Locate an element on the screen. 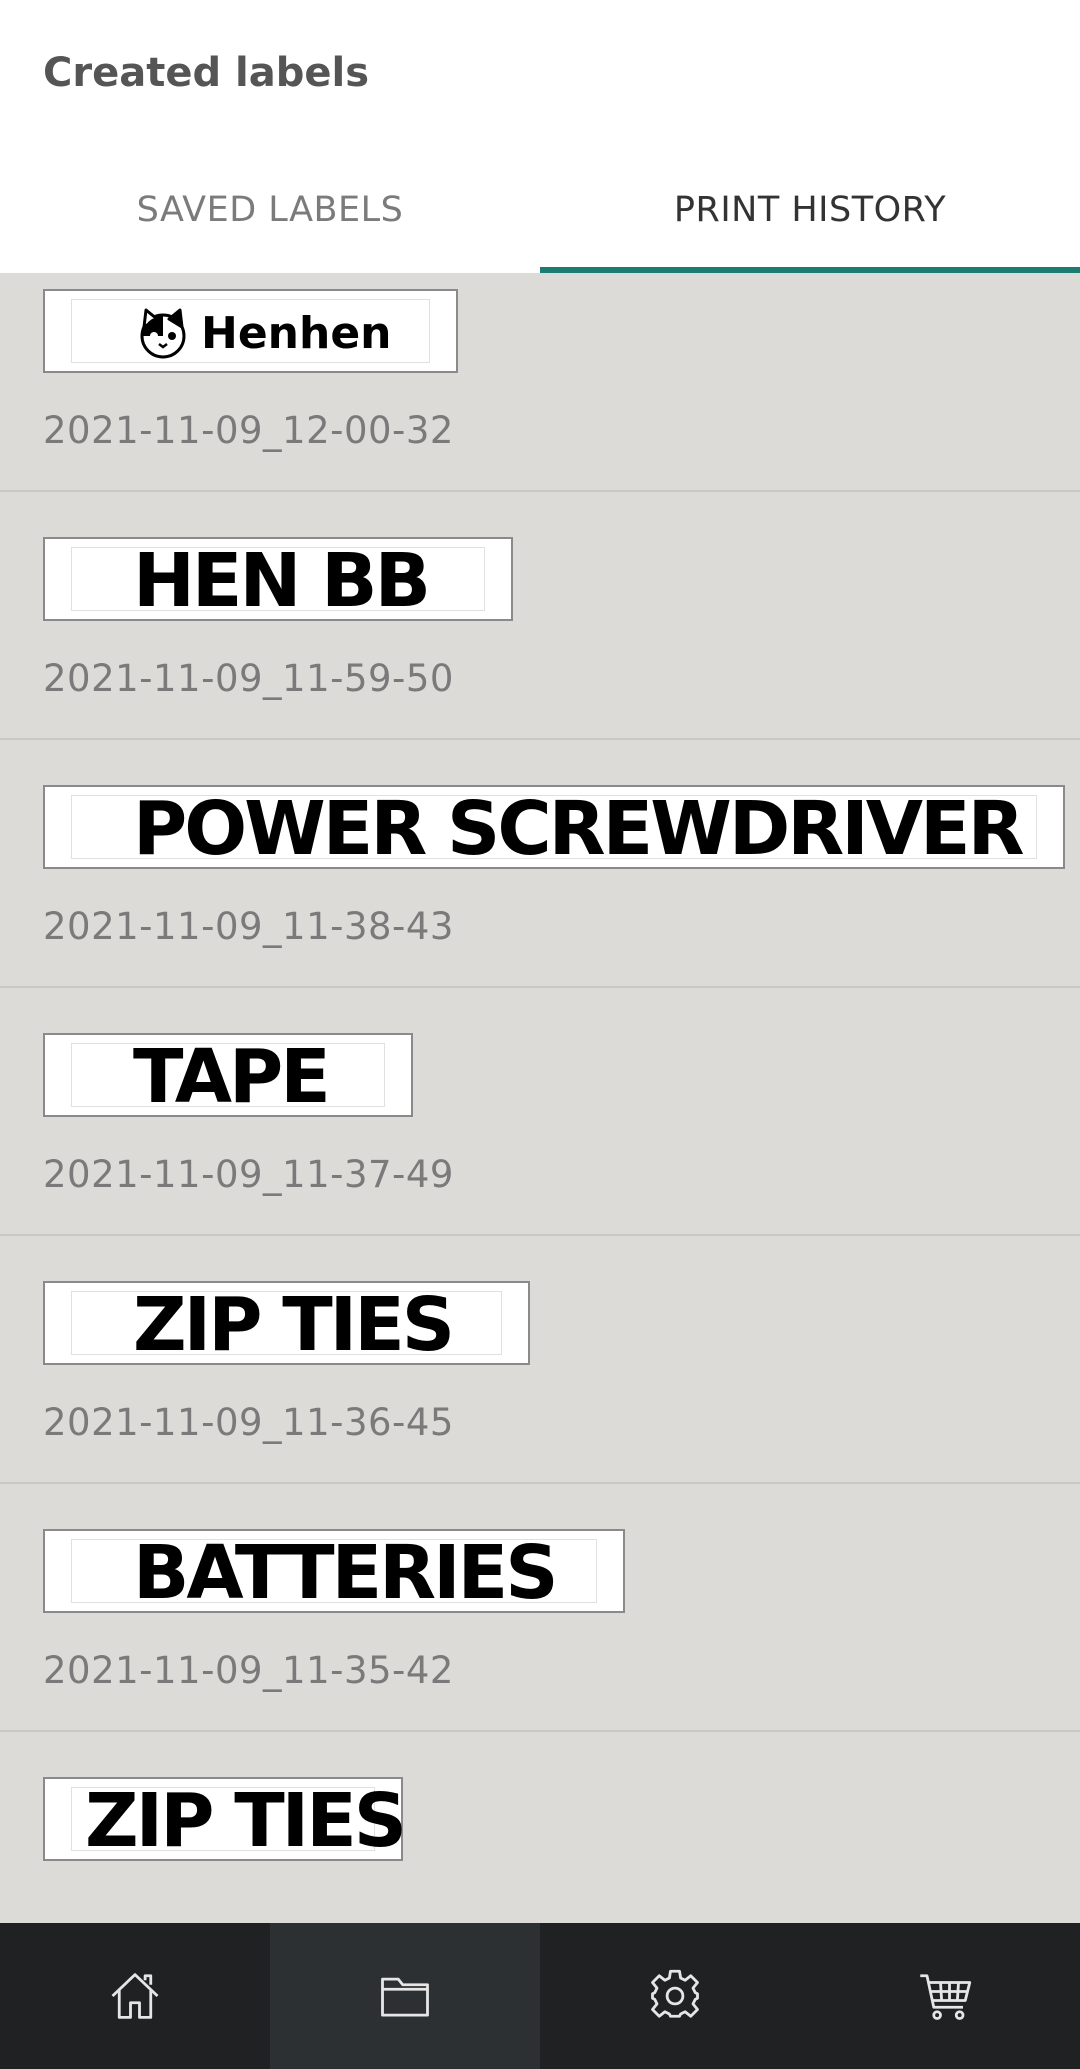  tab-saved-labels: SAVED LABELS is located at coordinates (270, 221).